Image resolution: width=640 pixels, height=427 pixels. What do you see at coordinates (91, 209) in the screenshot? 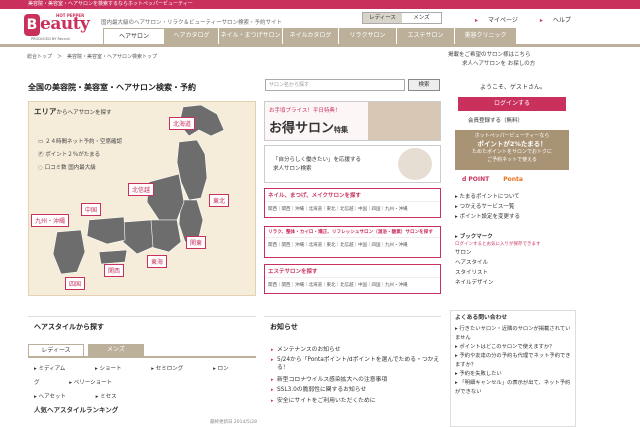
I see `region-chugoku: 中国` at bounding box center [91, 209].